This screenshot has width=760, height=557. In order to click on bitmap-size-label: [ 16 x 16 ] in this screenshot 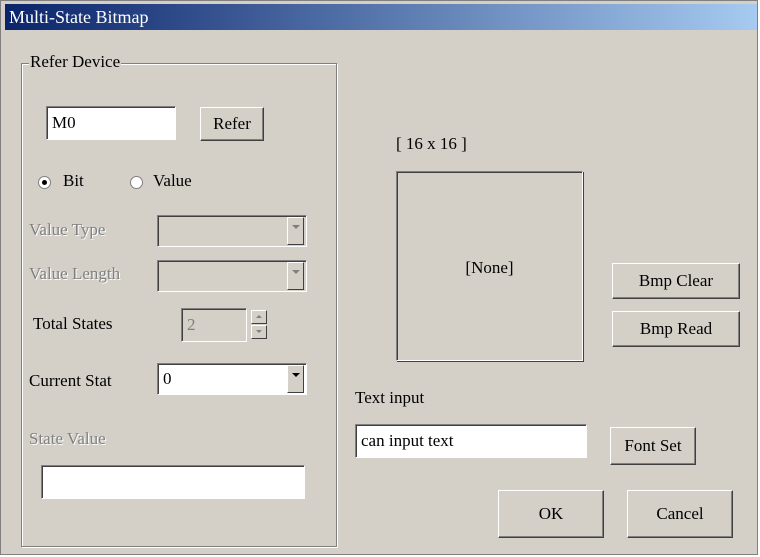, I will do `click(431, 143)`.